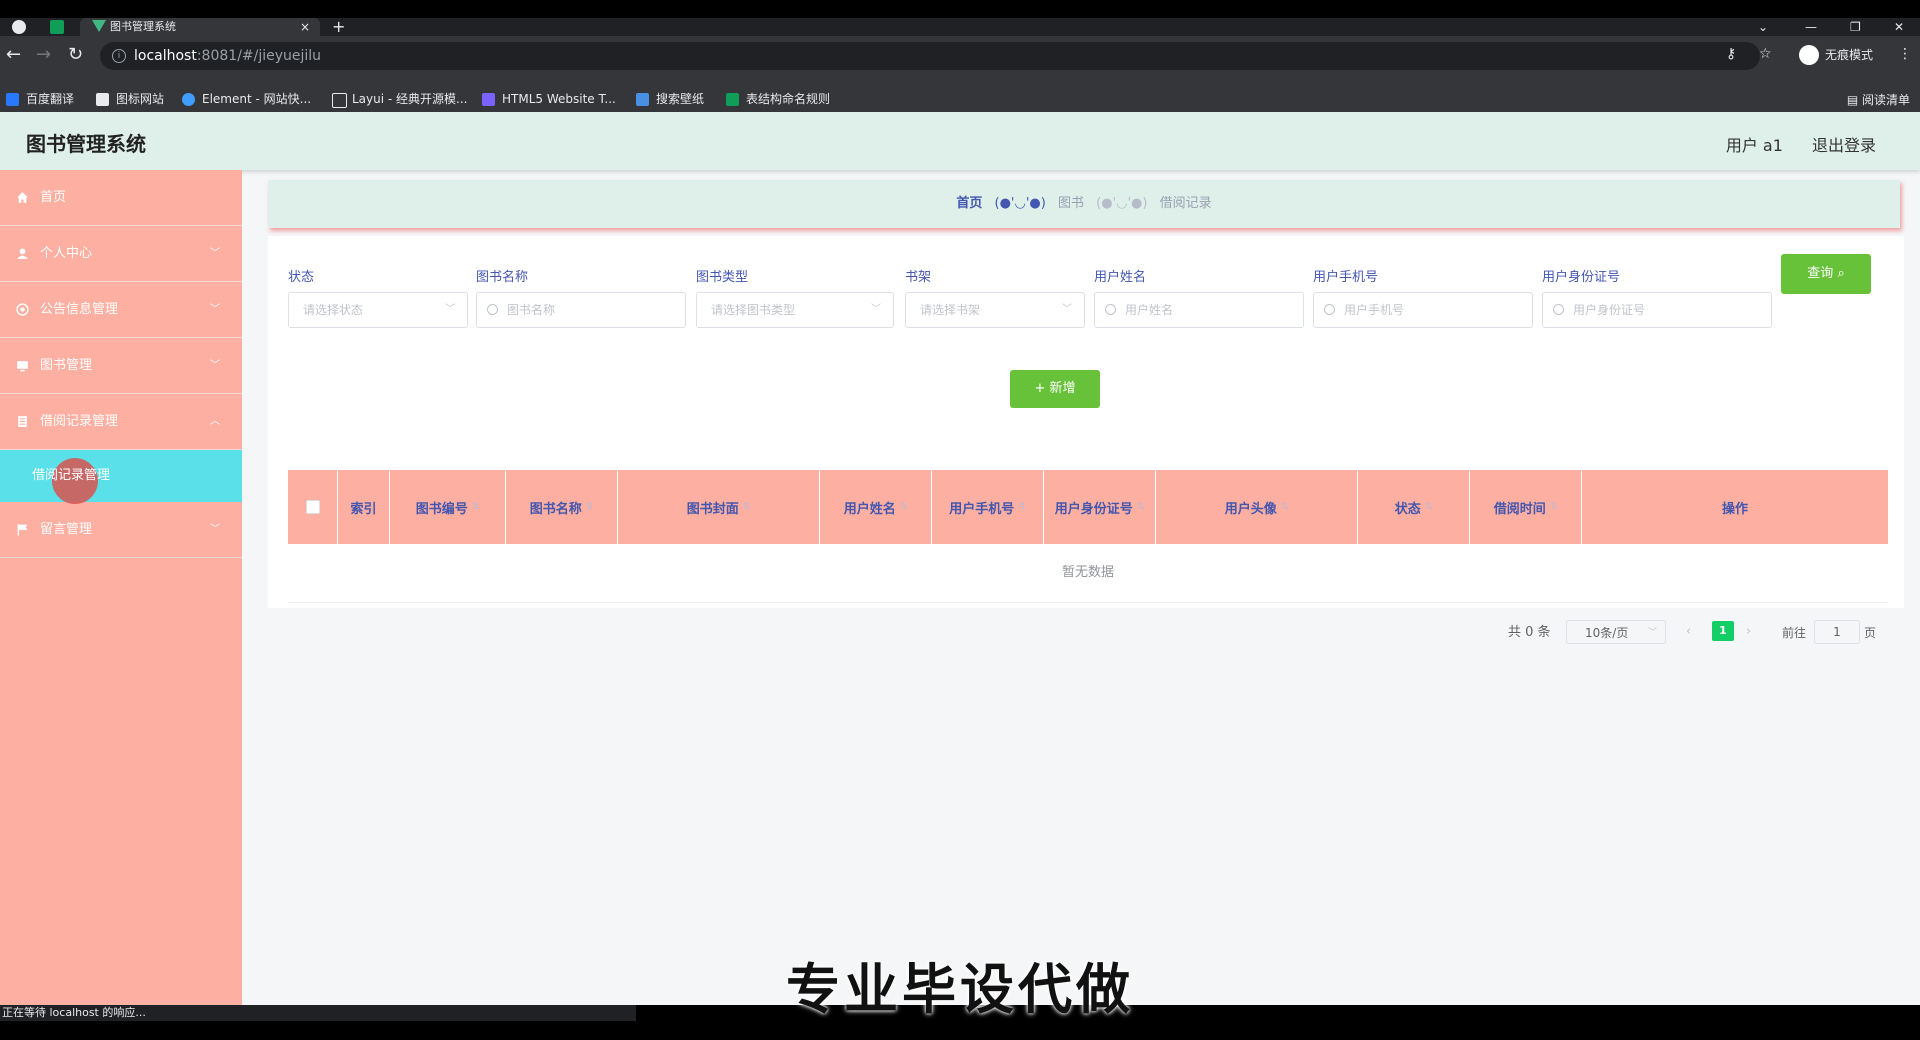 The width and height of the screenshot is (1920, 1040). I want to click on layui-icon, so click(339, 100).